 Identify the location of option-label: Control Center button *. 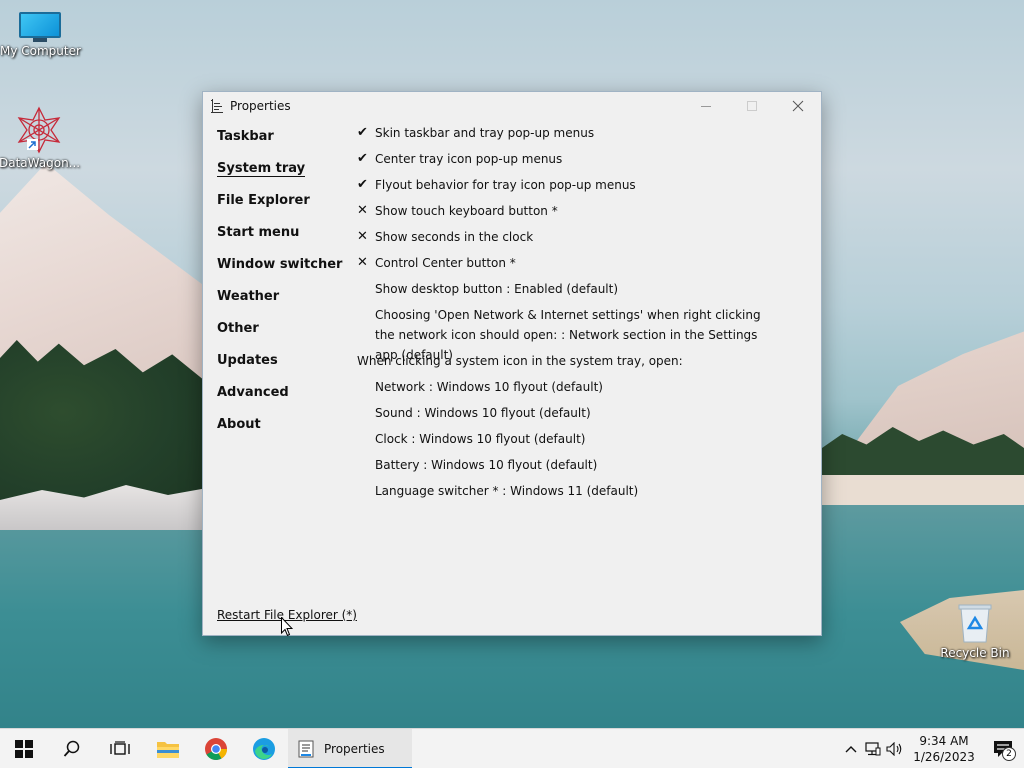
(445, 263).